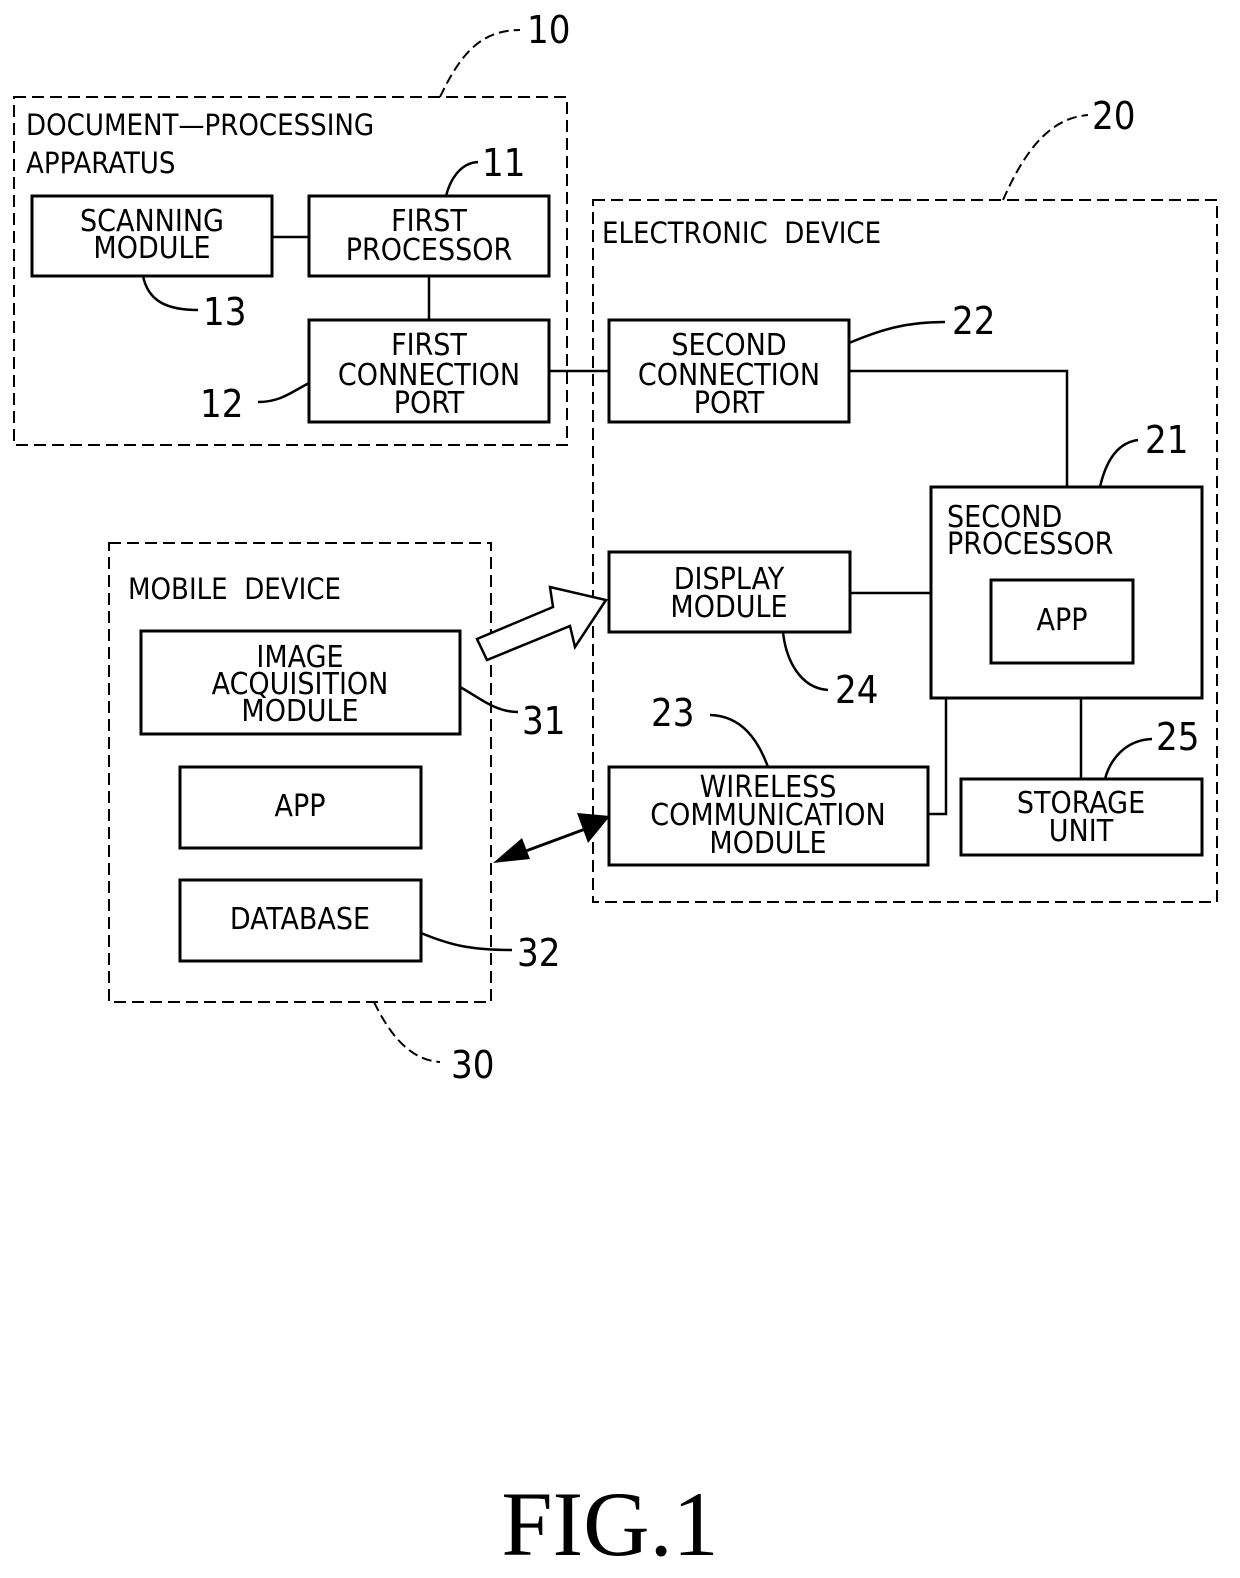 The image size is (1240, 1578). Describe the element at coordinates (461, 178) in the screenshot. I see `ref-11-leader` at that location.